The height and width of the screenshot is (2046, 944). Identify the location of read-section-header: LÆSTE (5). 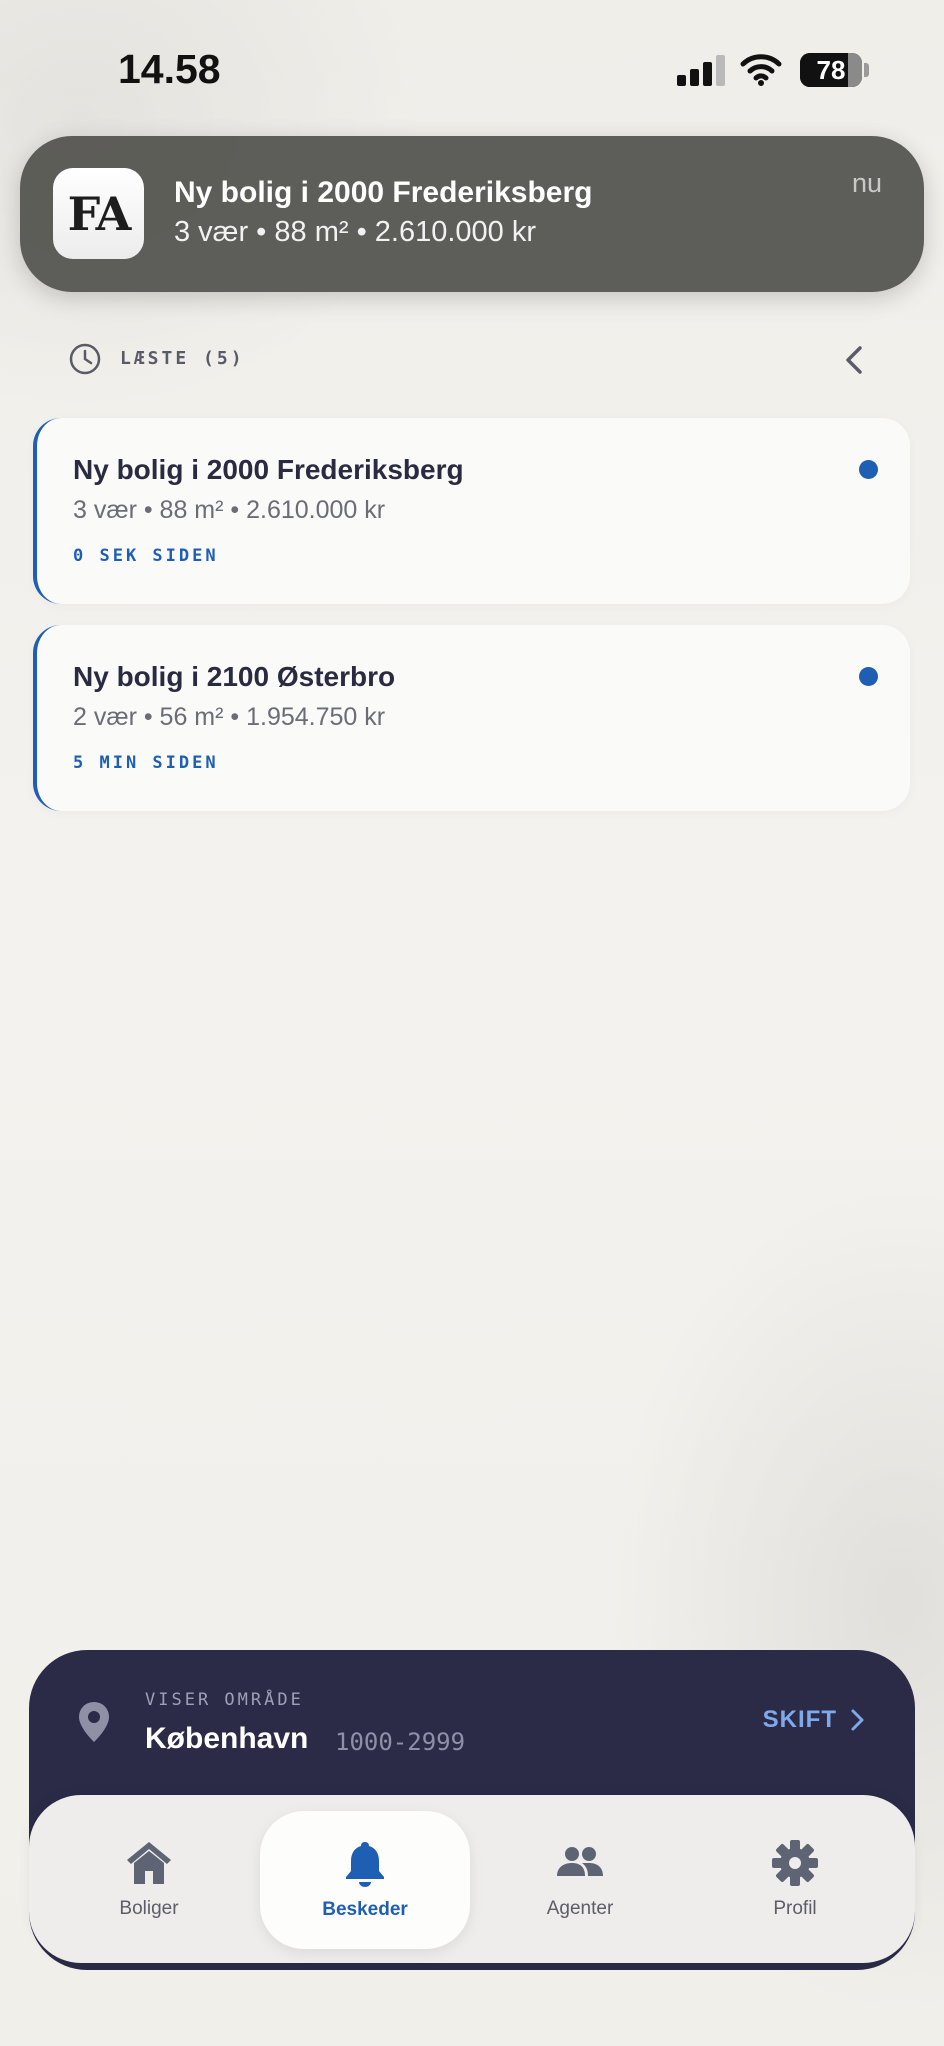
(472, 360).